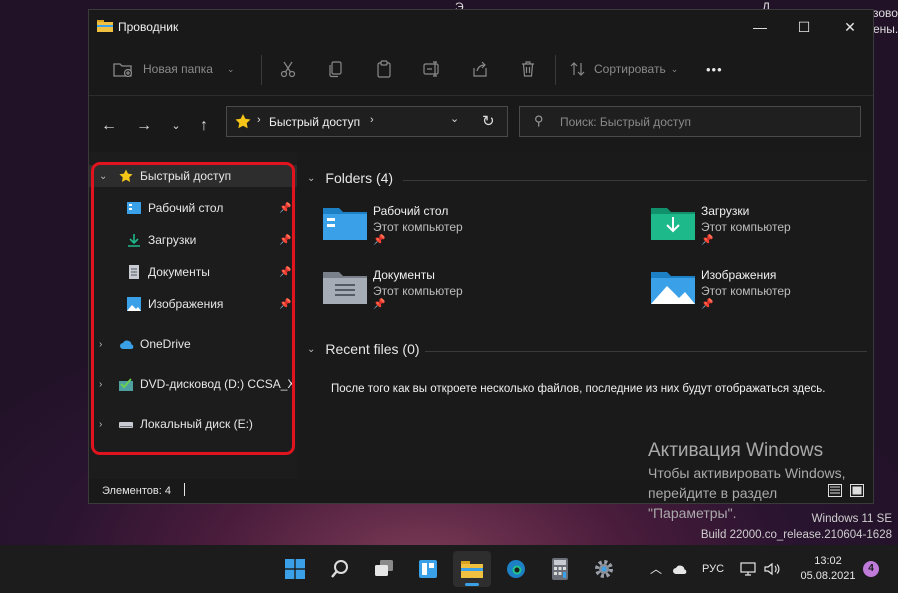 The height and width of the screenshot is (593, 898). I want to click on paste-button, so click(384, 69).